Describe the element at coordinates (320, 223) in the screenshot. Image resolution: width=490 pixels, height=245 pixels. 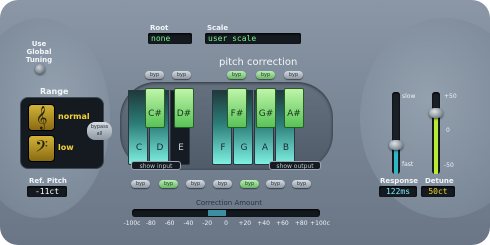
I see `correction-scale-label: +100c` at that location.